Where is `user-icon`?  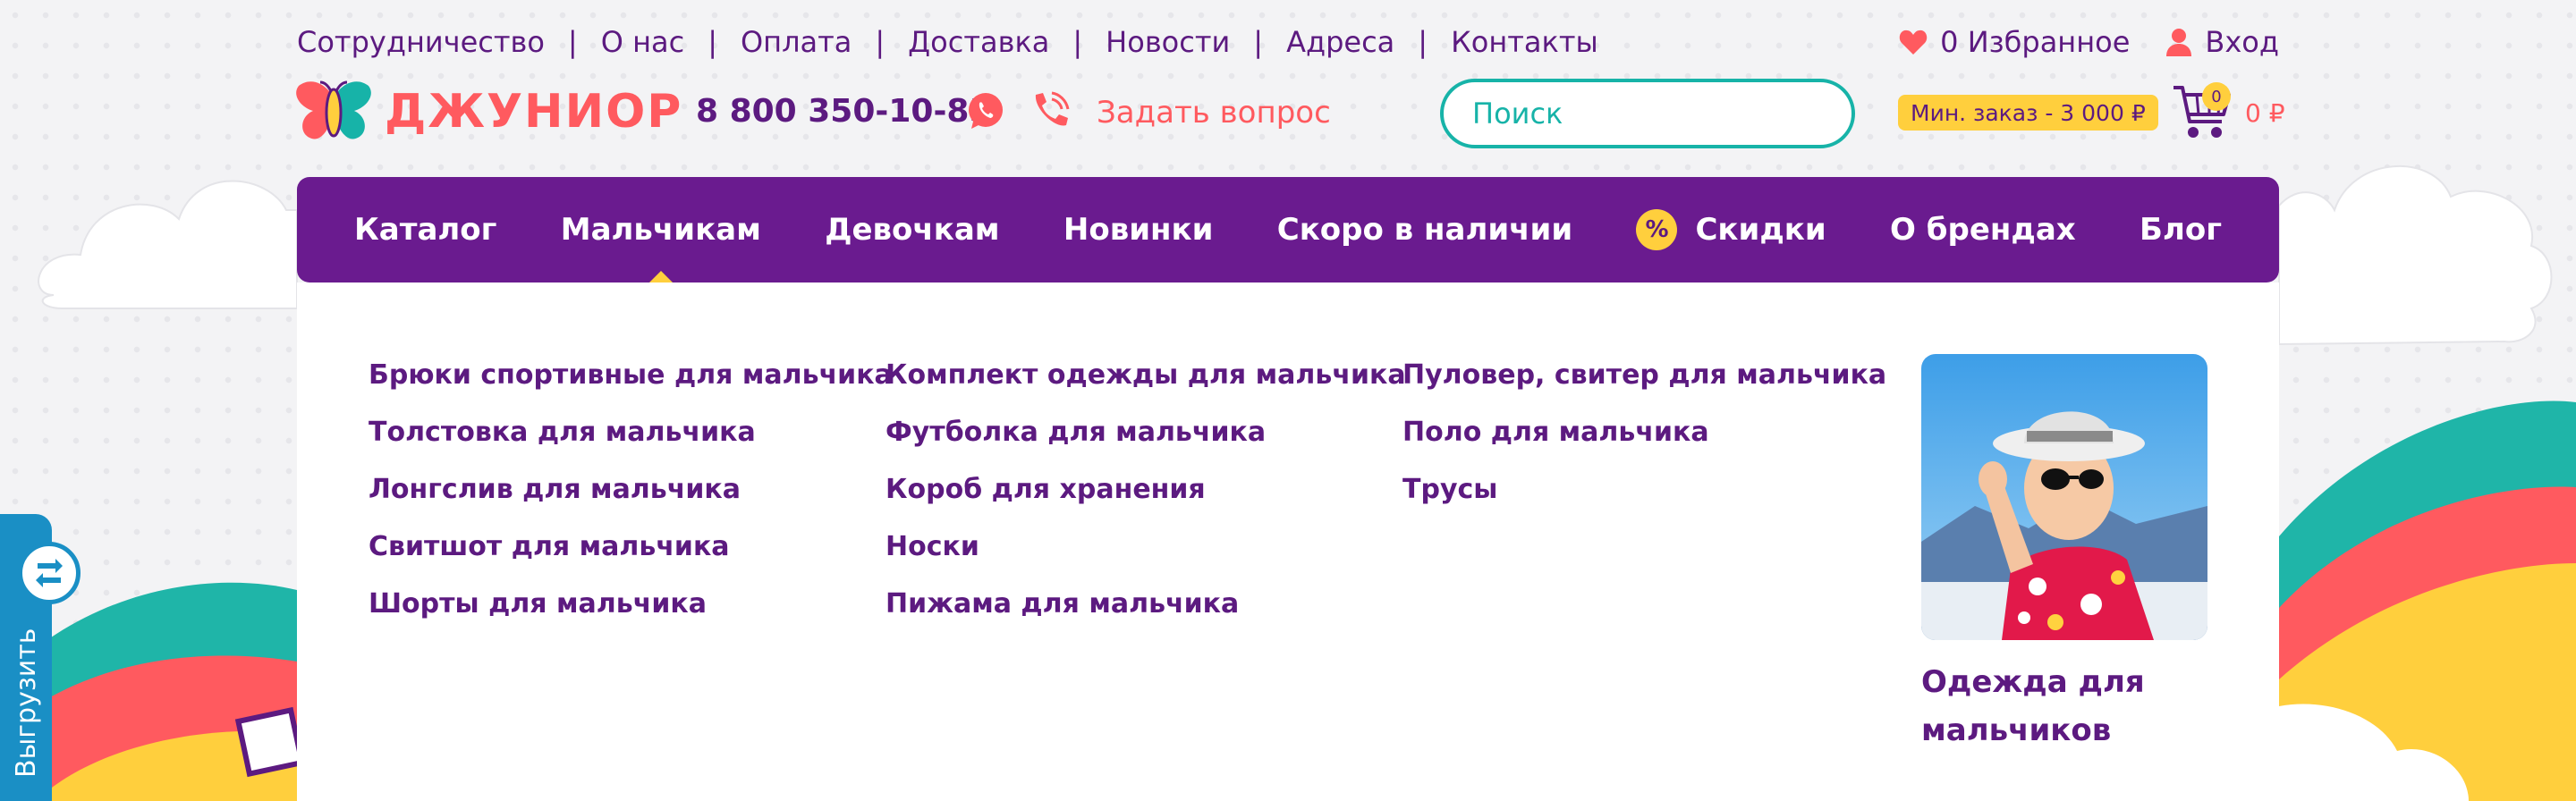
user-icon is located at coordinates (2179, 42).